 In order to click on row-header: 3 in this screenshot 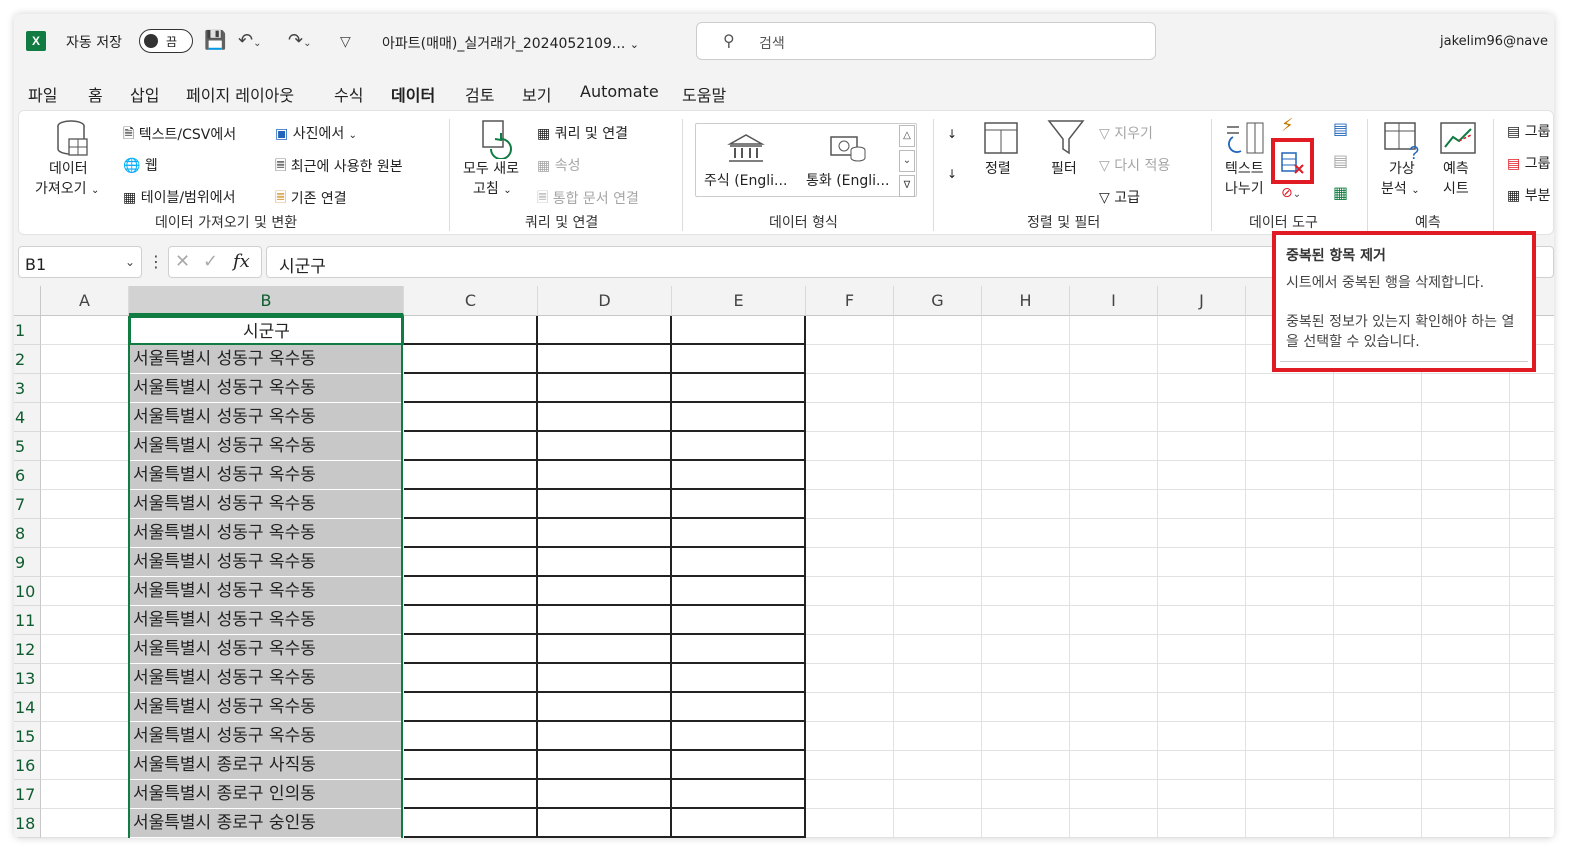, I will do `click(27, 388)`.